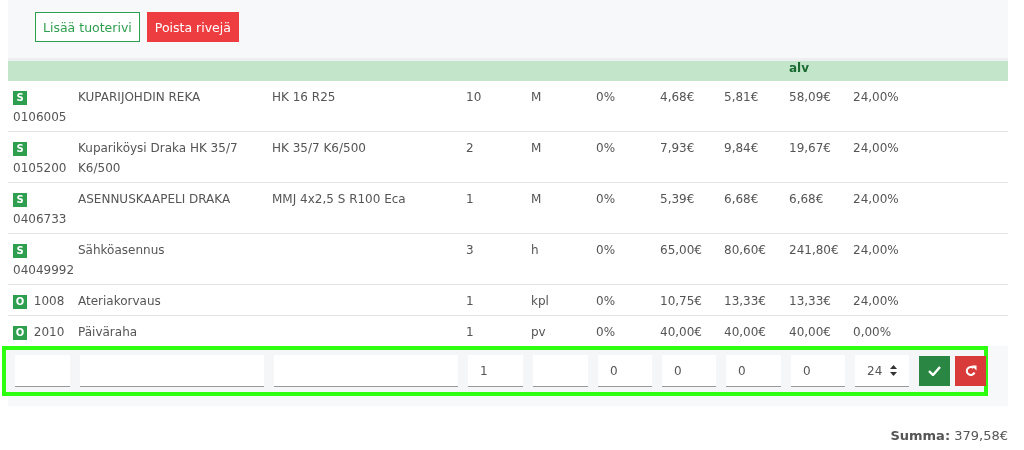 Image resolution: width=1024 pixels, height=450 pixels. Describe the element at coordinates (882, 371) in the screenshot. I see `vat-select: 24` at that location.